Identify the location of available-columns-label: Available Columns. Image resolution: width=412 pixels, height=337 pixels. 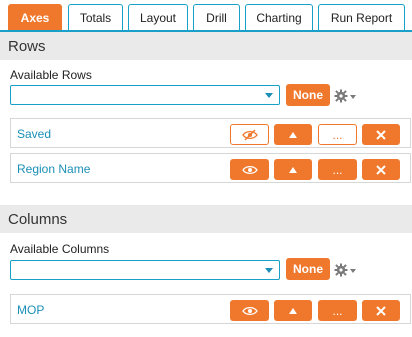
(60, 249).